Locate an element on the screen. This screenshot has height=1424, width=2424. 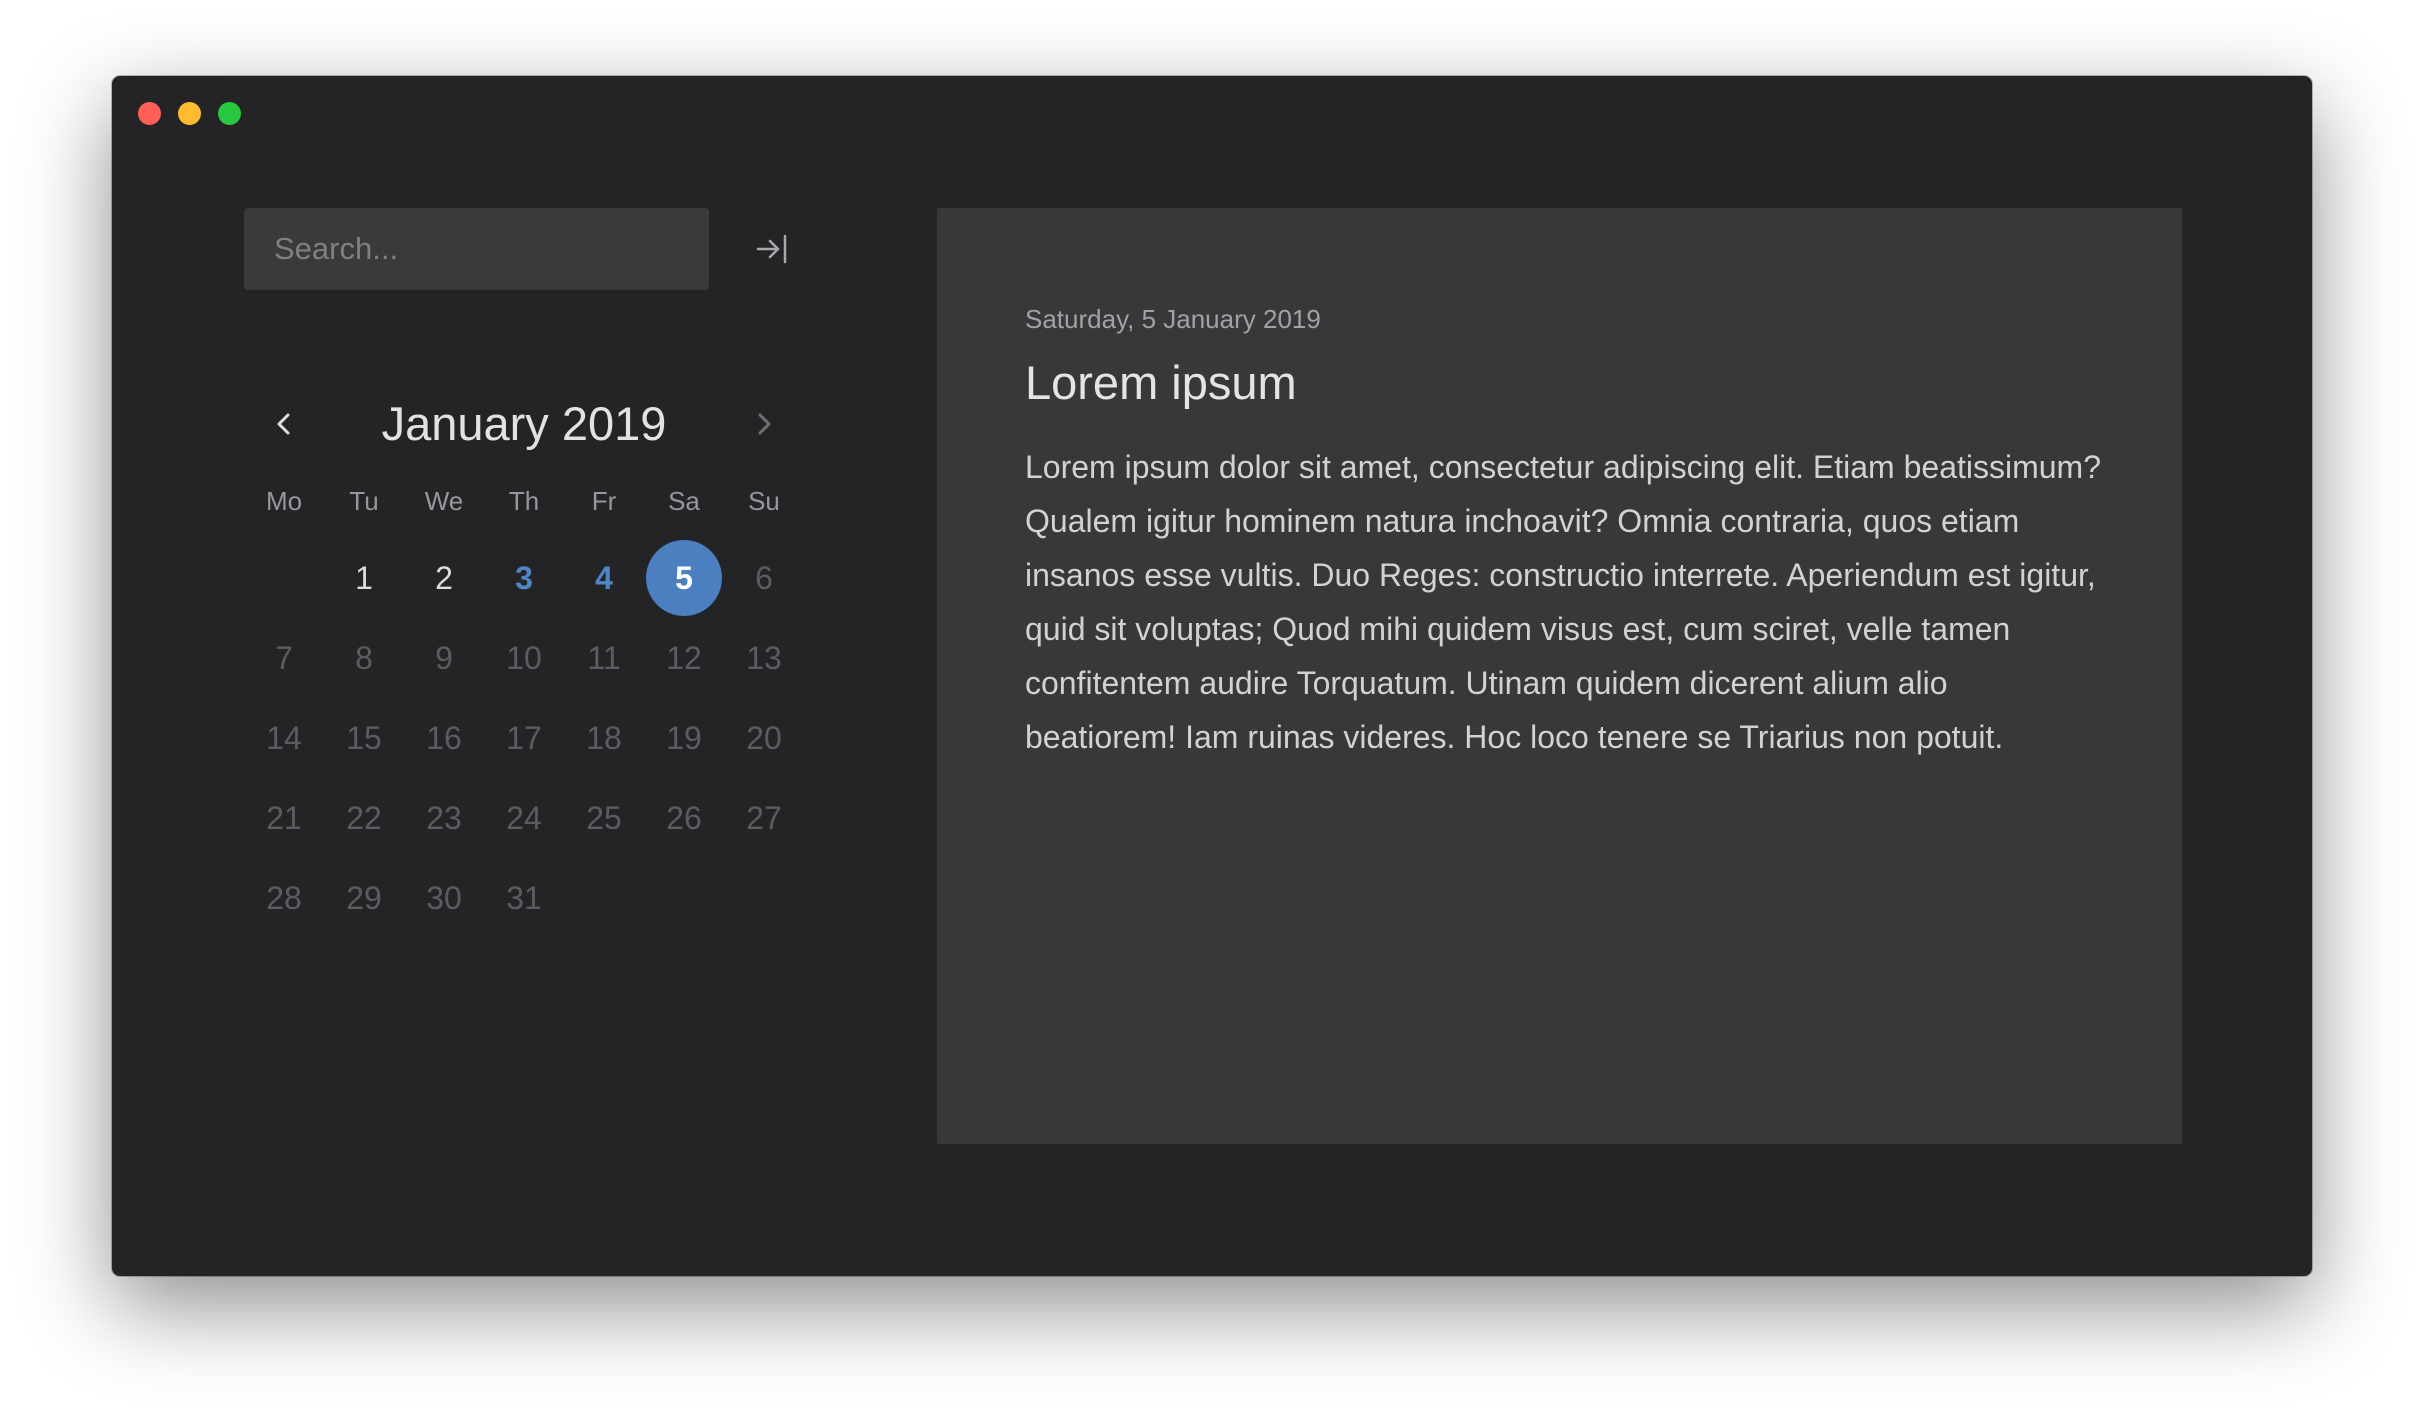
calendar-day: 24 is located at coordinates (524, 818).